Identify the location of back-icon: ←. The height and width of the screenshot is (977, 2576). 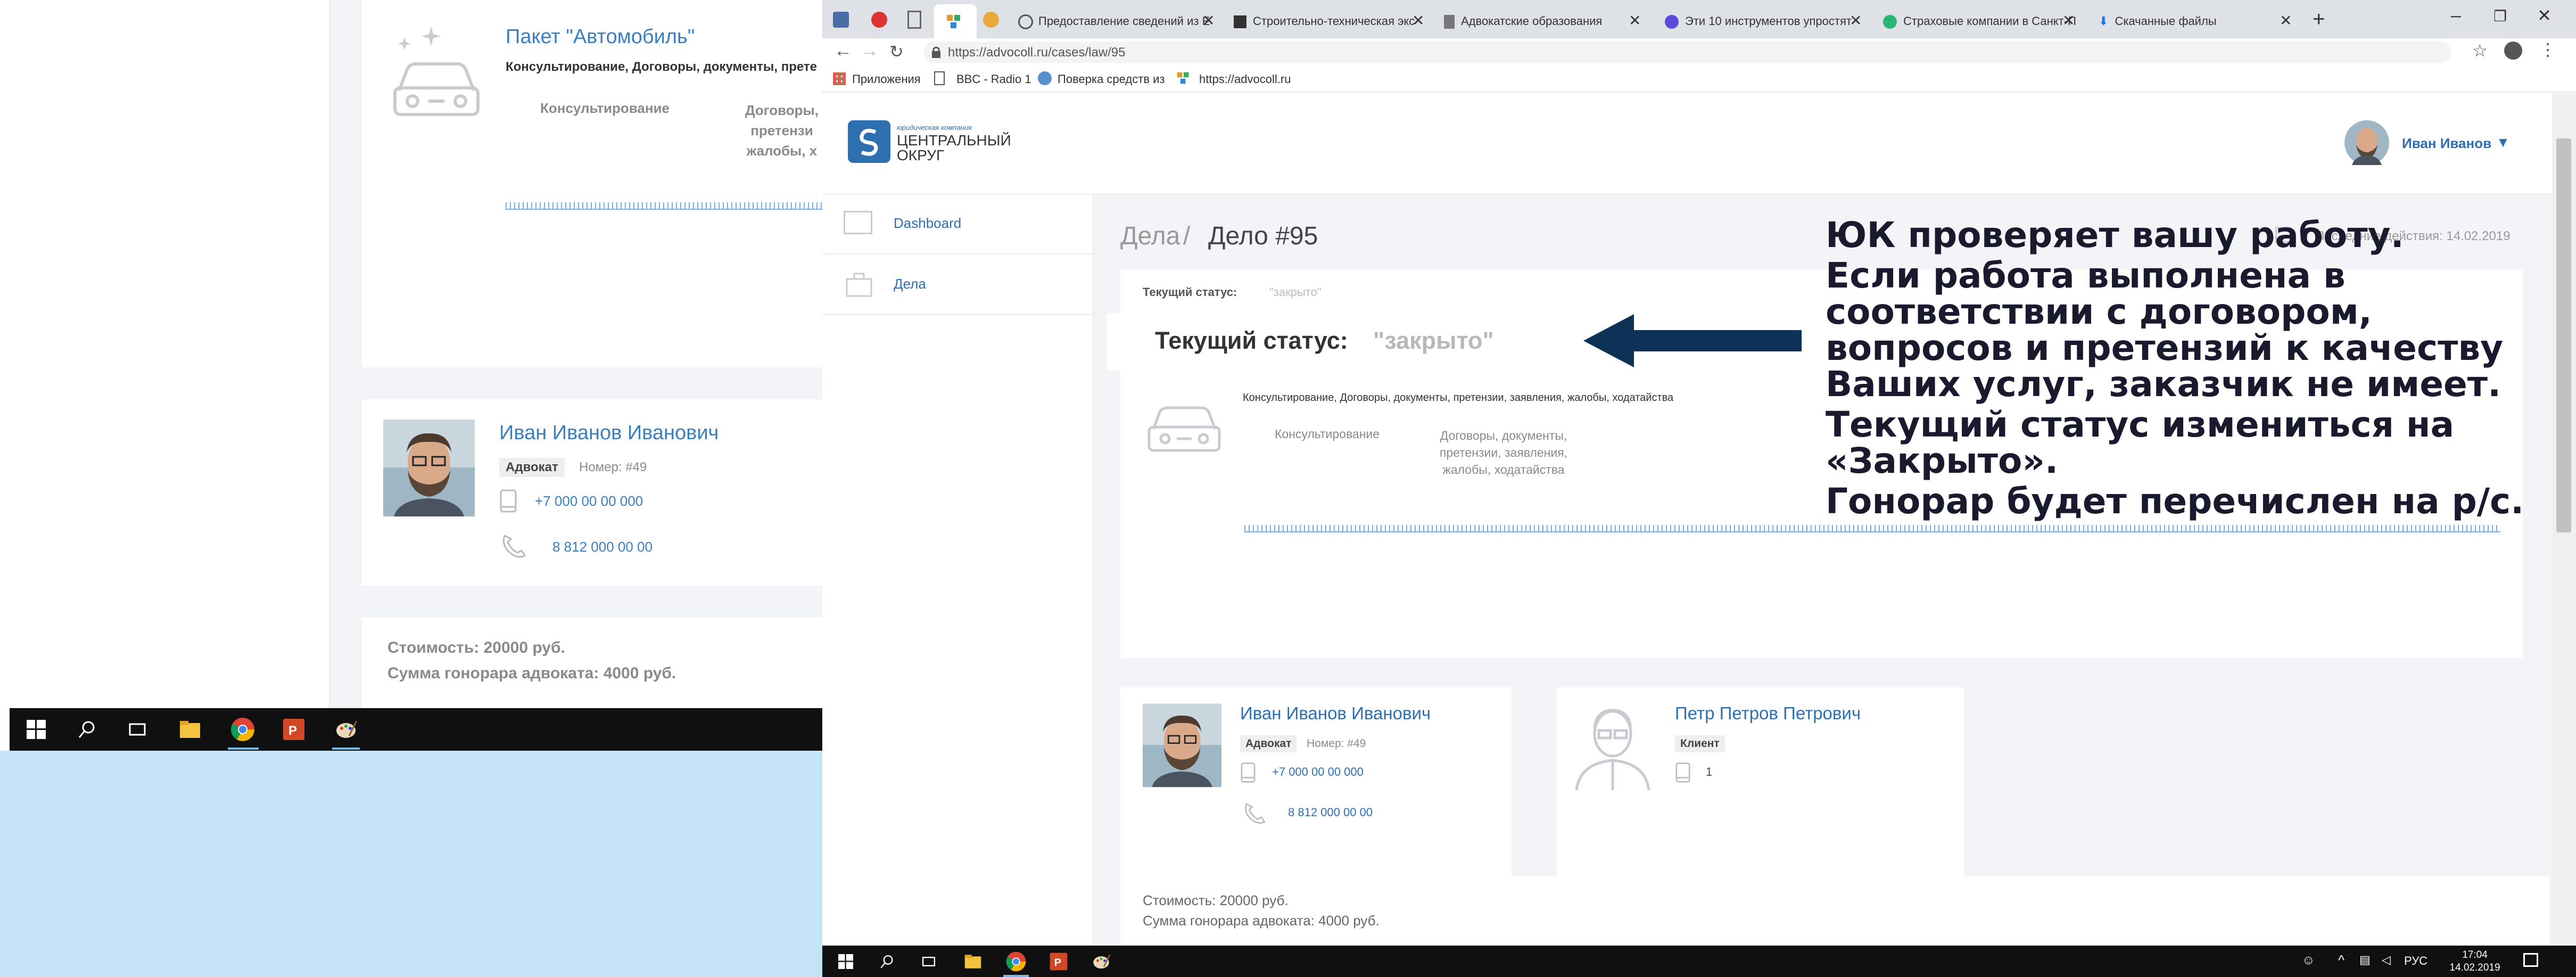
(843, 50).